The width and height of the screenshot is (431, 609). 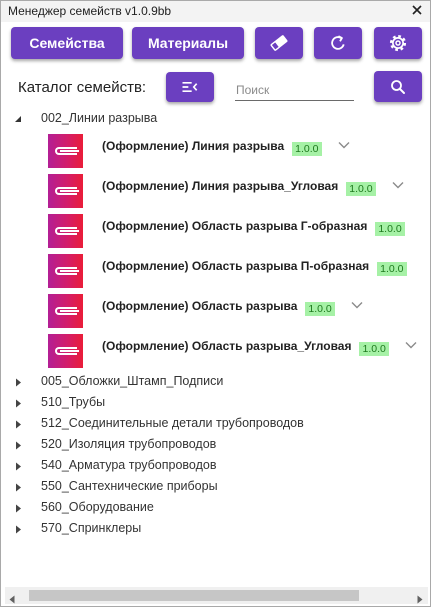 I want to click on family-item: (Оформление) Линия разрыва_Угловая 1.0.0, so click(x=215, y=188).